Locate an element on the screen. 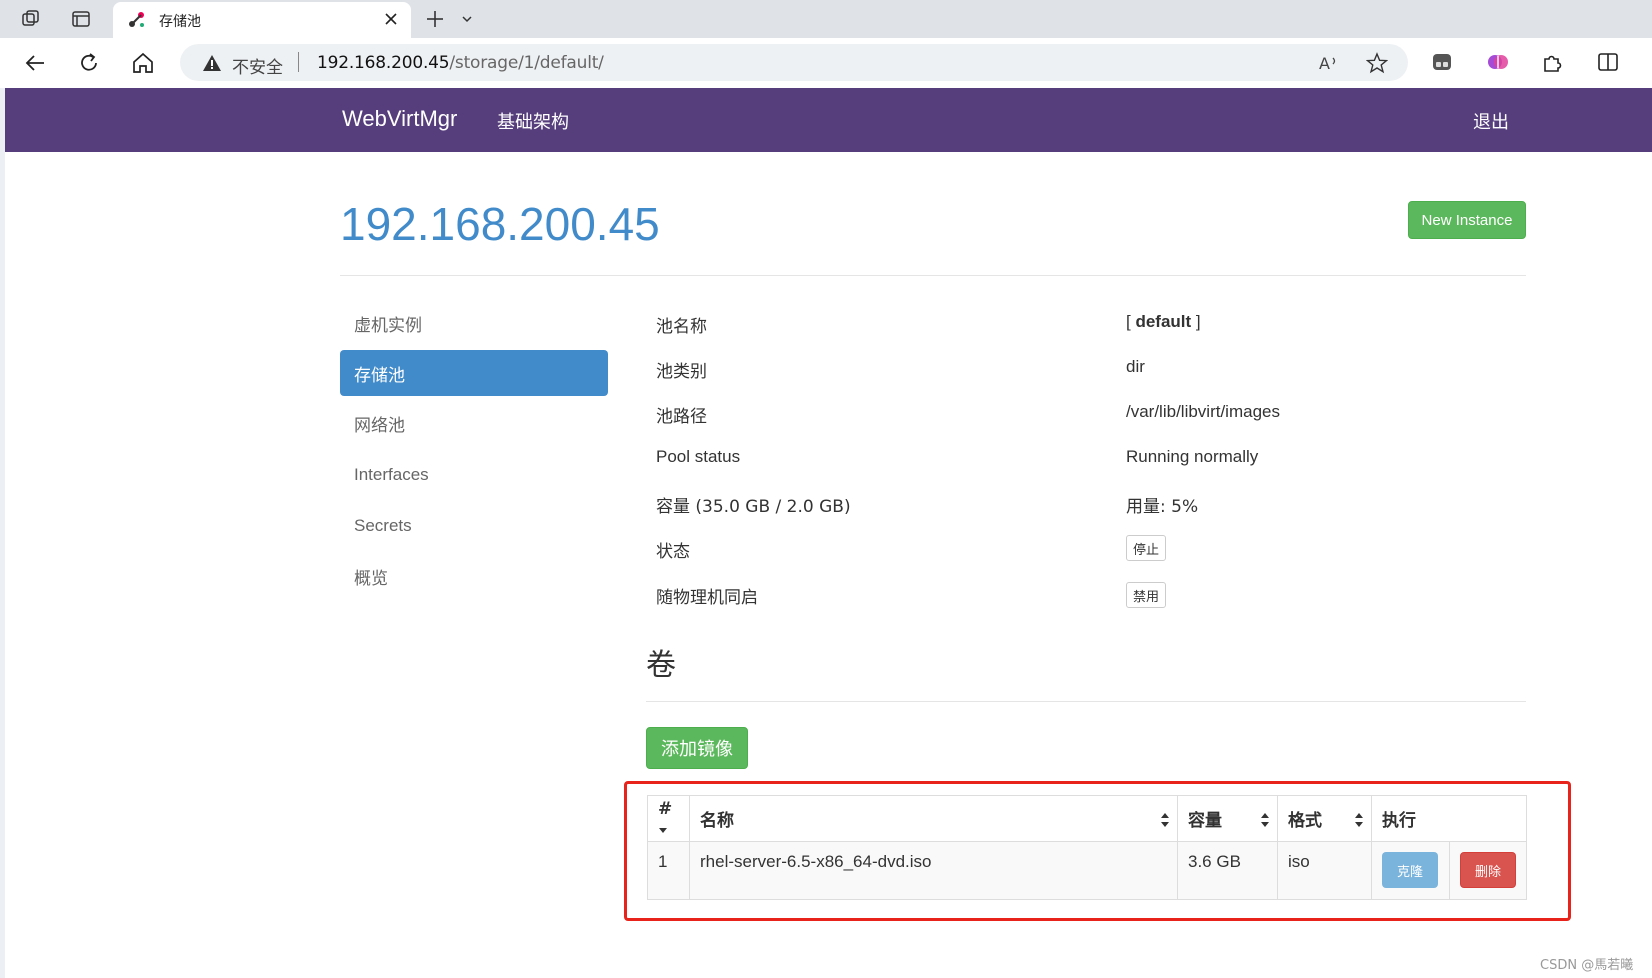 This screenshot has height=978, width=1652. column-header-actions-label: 执行 is located at coordinates (1399, 821).